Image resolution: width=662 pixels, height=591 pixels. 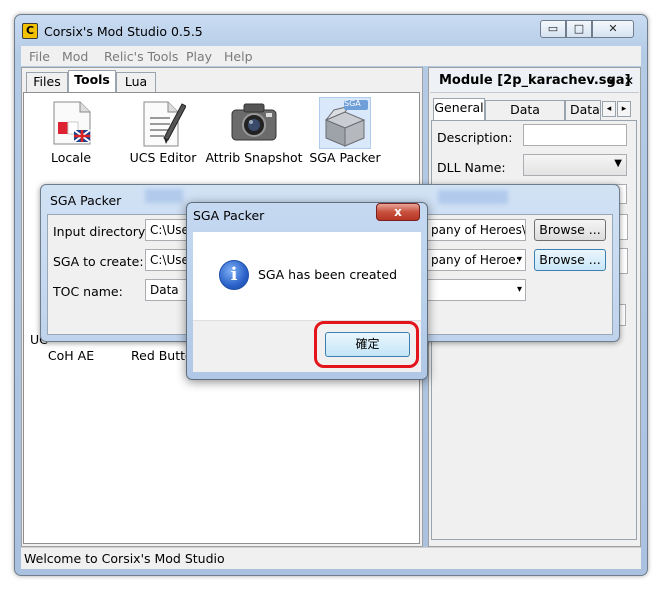 What do you see at coordinates (475, 137) in the screenshot?
I see `description-label: Description:` at bounding box center [475, 137].